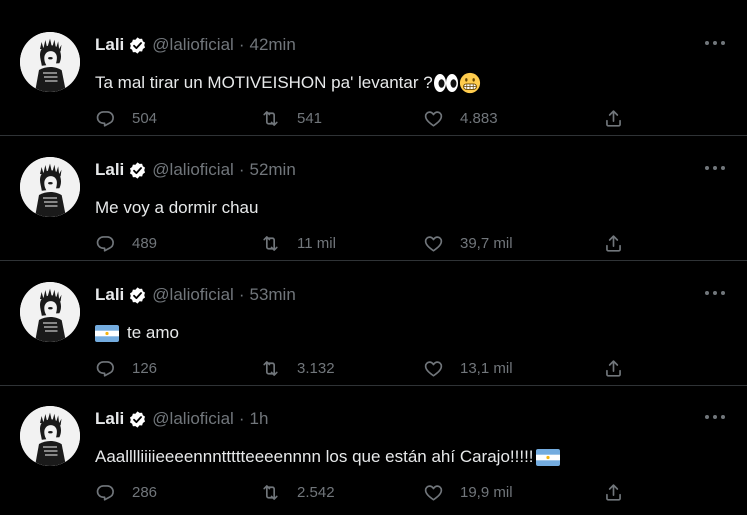 Image resolution: width=747 pixels, height=515 pixels. Describe the element at coordinates (126, 368) in the screenshot. I see `reply-button: 126` at that location.